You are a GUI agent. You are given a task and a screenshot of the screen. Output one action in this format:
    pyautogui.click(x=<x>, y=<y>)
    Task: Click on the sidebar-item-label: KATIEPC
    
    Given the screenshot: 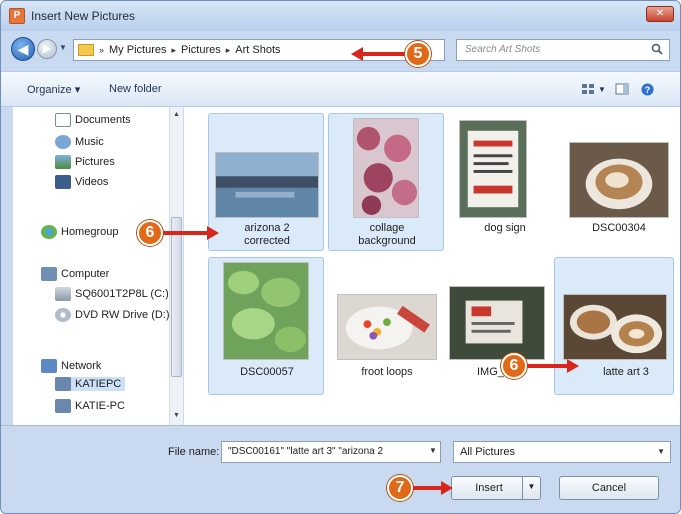 What is the action you would take?
    pyautogui.click(x=98, y=384)
    